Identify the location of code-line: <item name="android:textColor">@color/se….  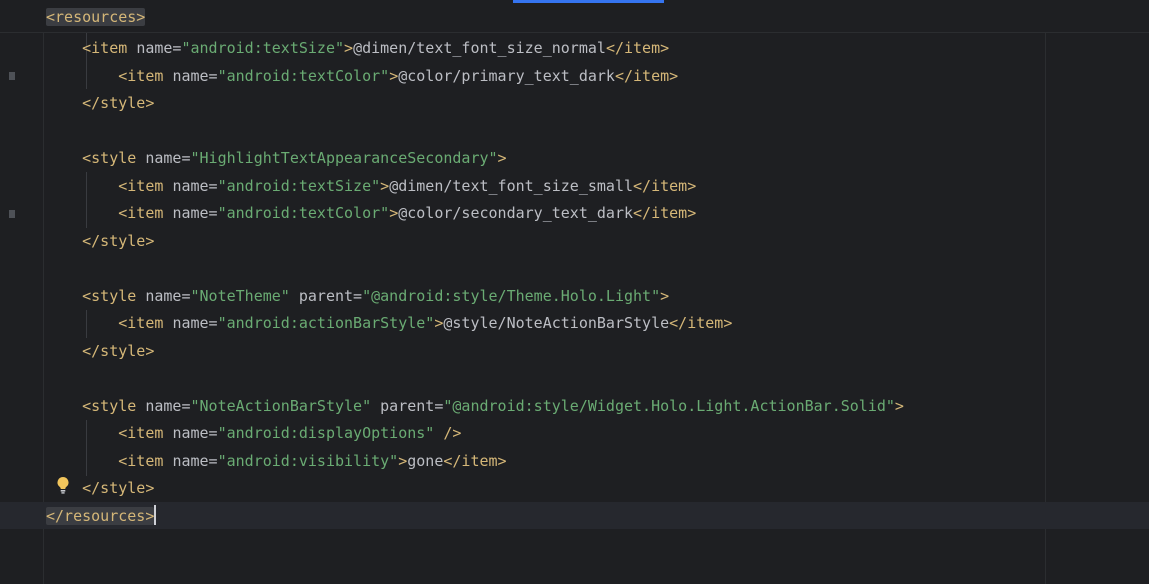
(371, 213).